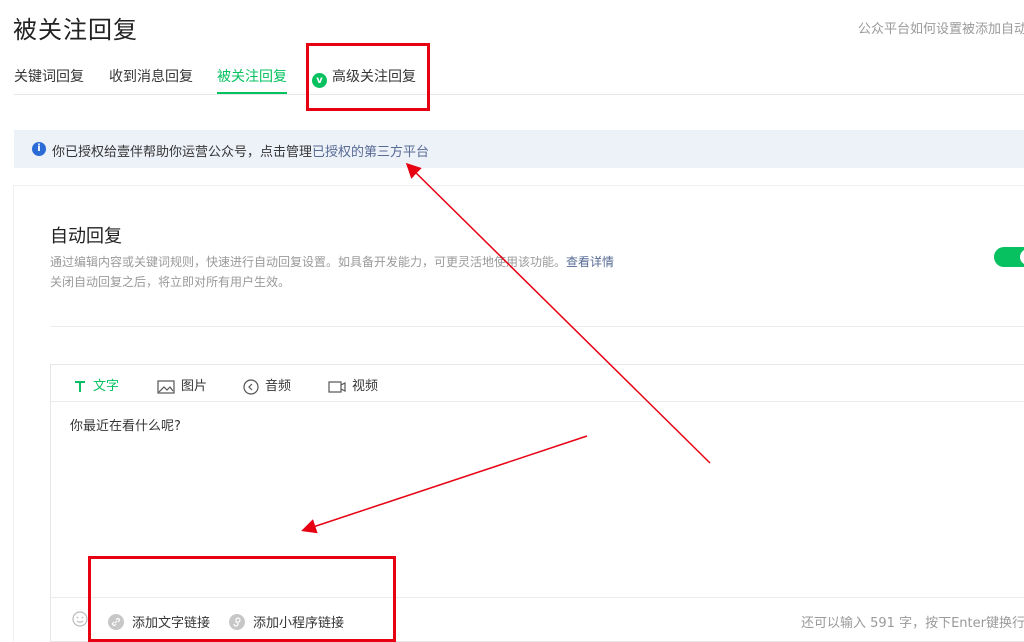 Image resolution: width=1024 pixels, height=642 pixels. I want to click on tab-label: 关键词回复, so click(49, 77).